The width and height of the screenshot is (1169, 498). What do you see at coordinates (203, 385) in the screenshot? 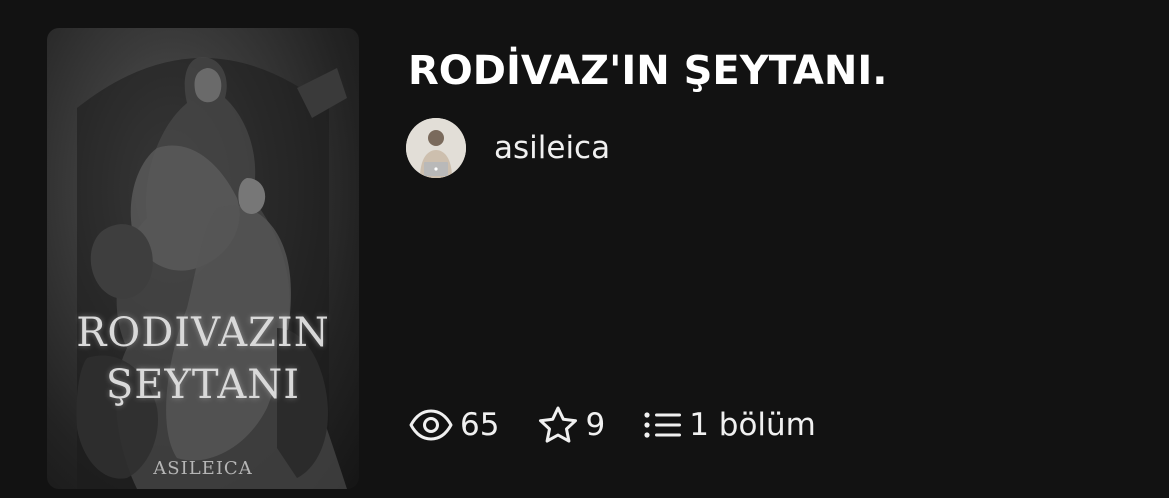
I see `cover-title-line2: ŞEYTANI` at bounding box center [203, 385].